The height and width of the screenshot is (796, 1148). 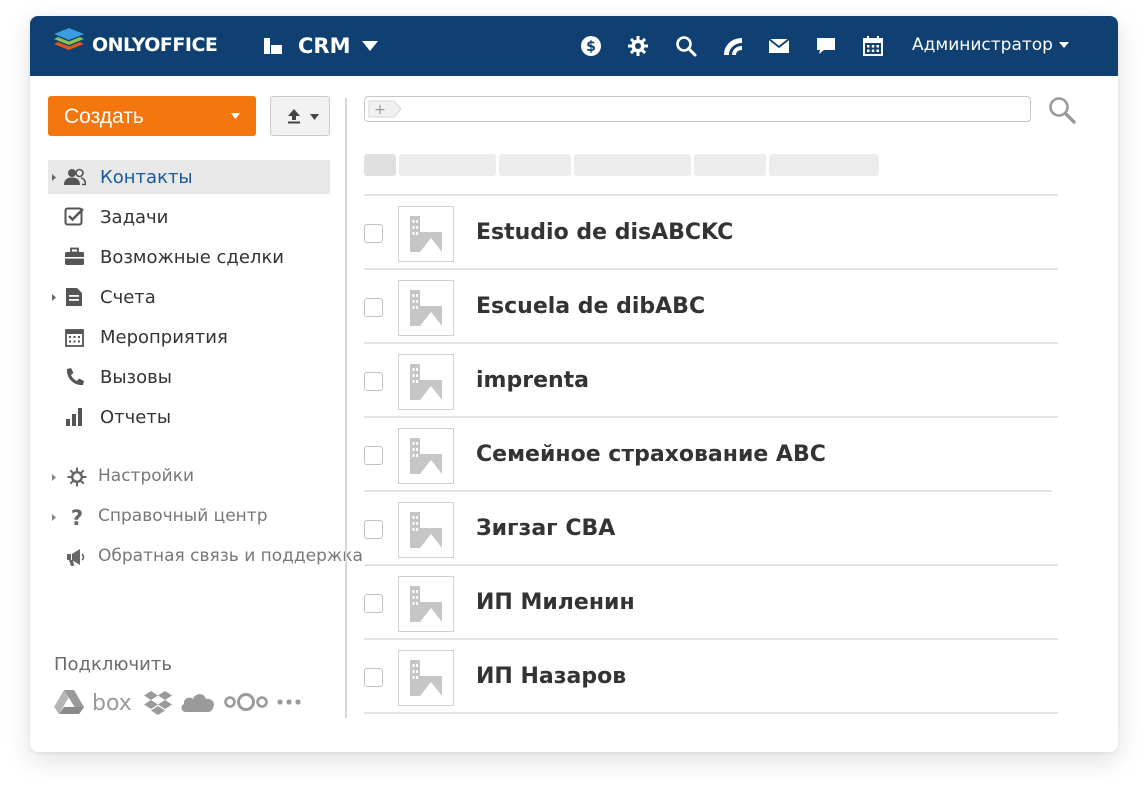 I want to click on select-all-placeholder, so click(x=380, y=165).